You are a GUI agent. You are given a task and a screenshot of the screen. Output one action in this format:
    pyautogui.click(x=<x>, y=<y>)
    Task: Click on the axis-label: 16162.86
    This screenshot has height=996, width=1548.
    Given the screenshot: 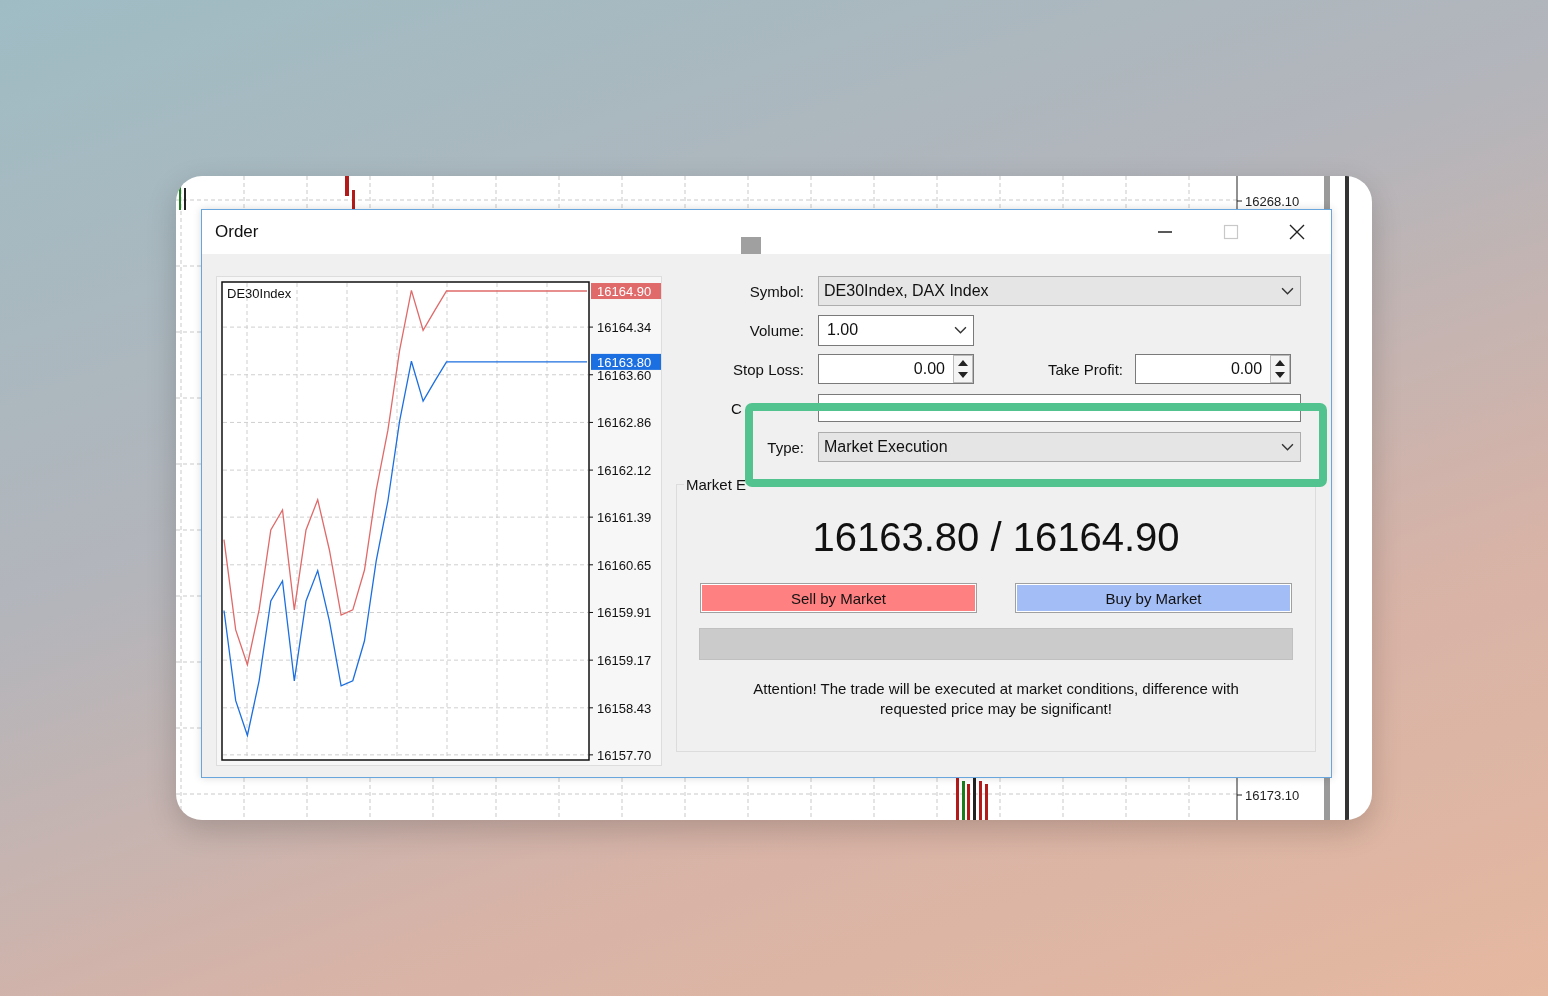 What is the action you would take?
    pyautogui.click(x=624, y=423)
    